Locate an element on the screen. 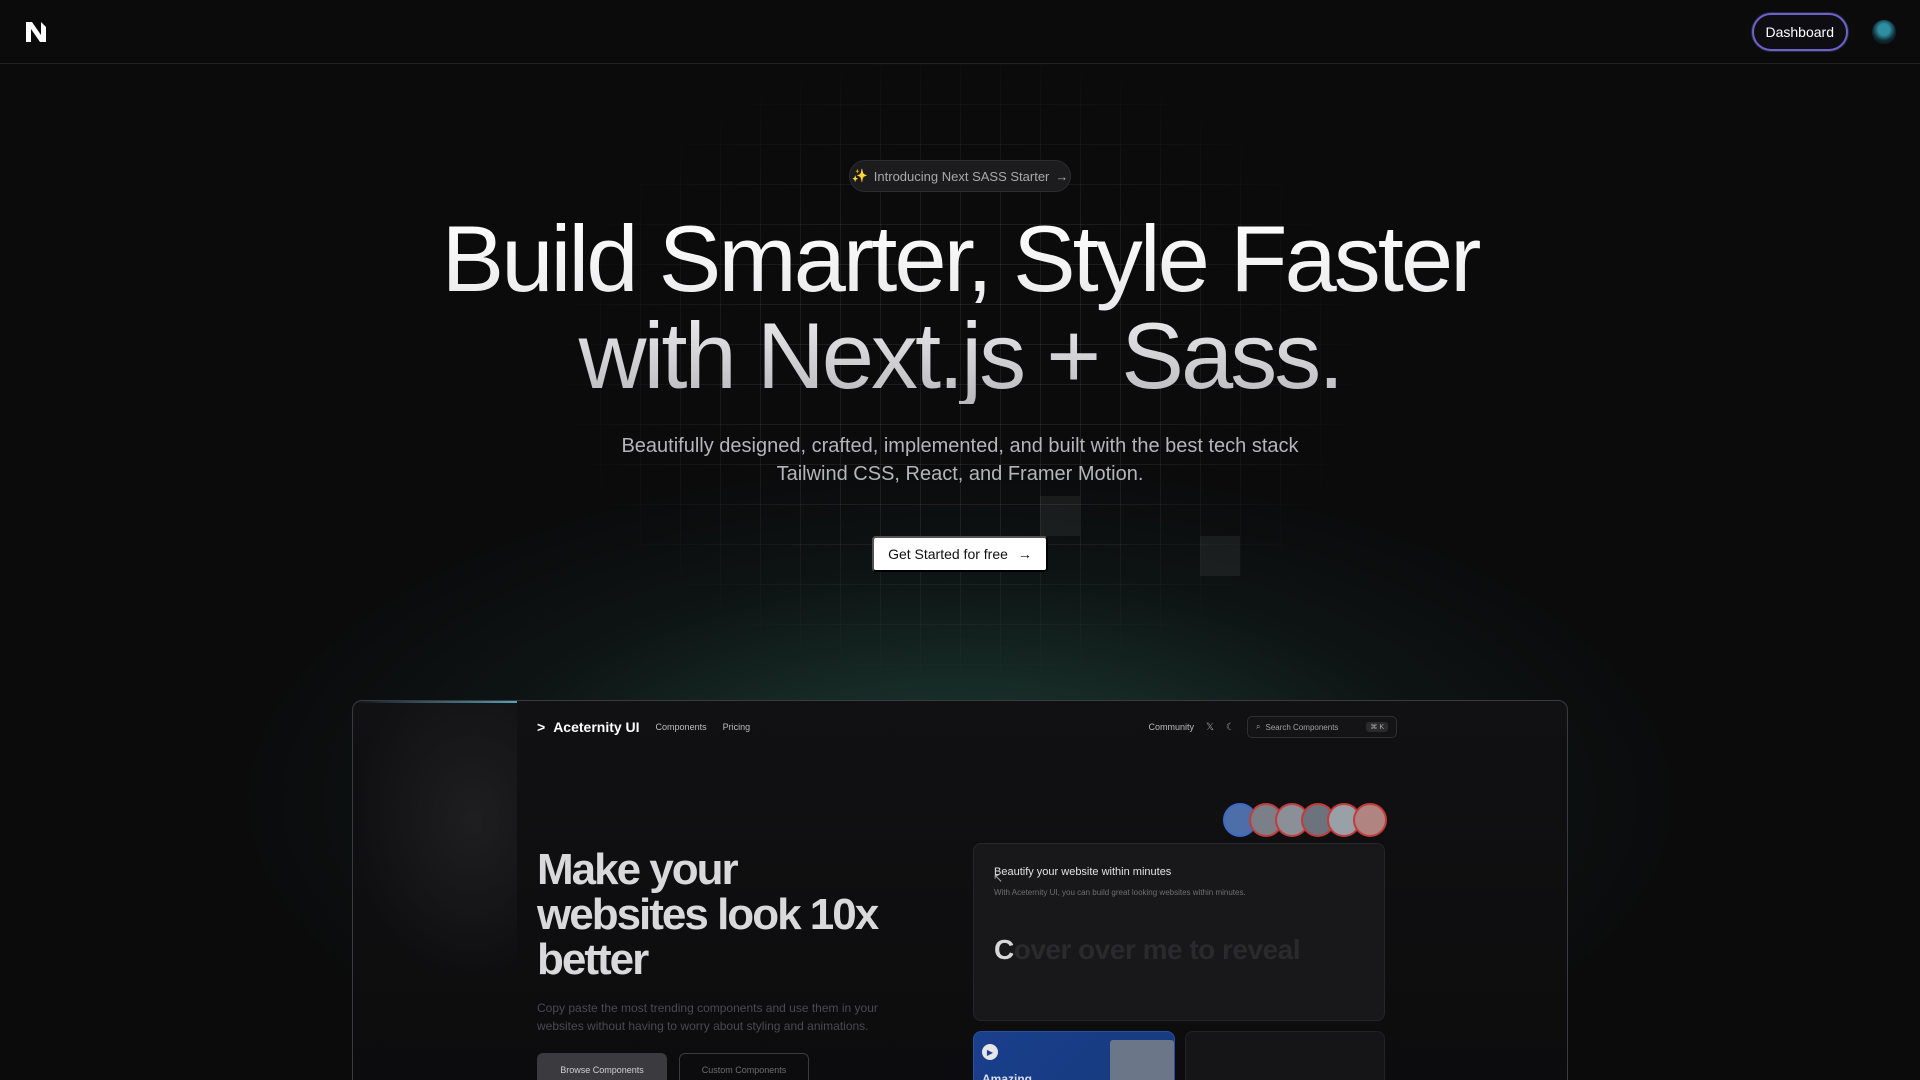  browse-components-button: Browse Components is located at coordinates (602, 1066).